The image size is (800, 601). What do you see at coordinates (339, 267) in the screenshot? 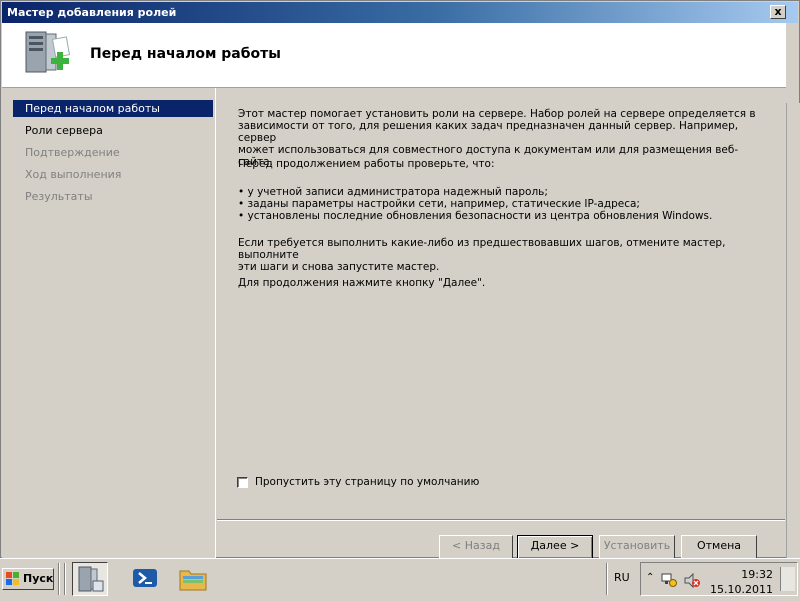
I see `cancel-line: эти шаги и снова запустите мастер.` at bounding box center [339, 267].